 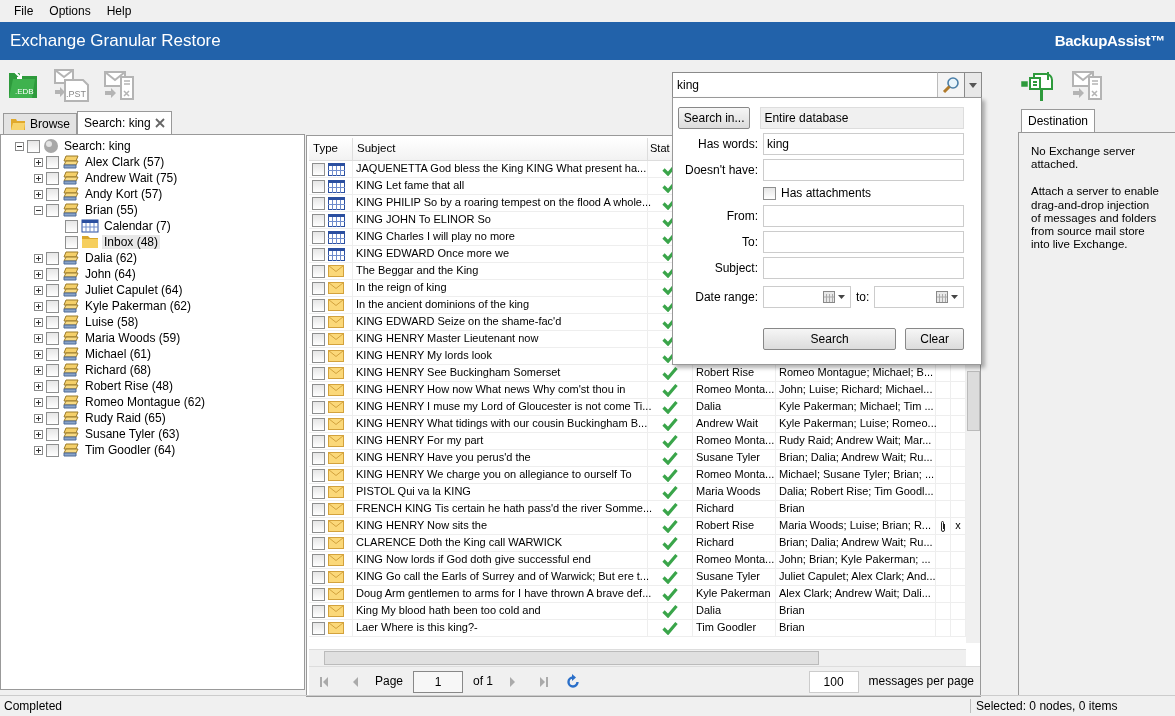 I want to click on search-button: Search, so click(x=830, y=339).